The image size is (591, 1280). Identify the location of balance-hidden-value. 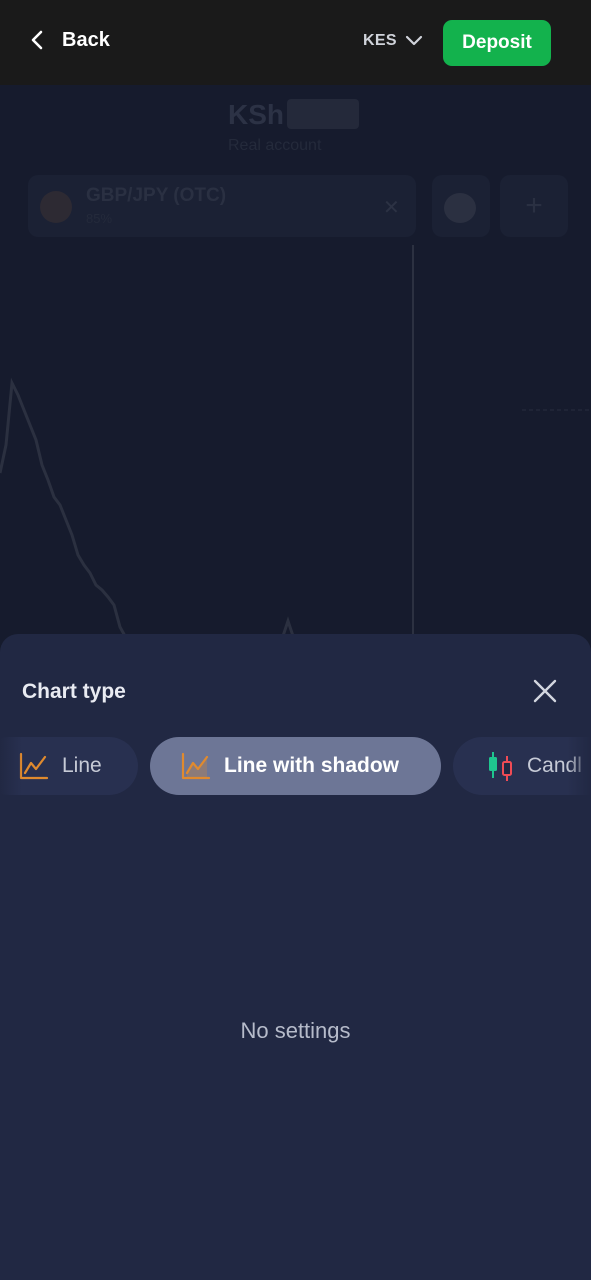
(323, 114).